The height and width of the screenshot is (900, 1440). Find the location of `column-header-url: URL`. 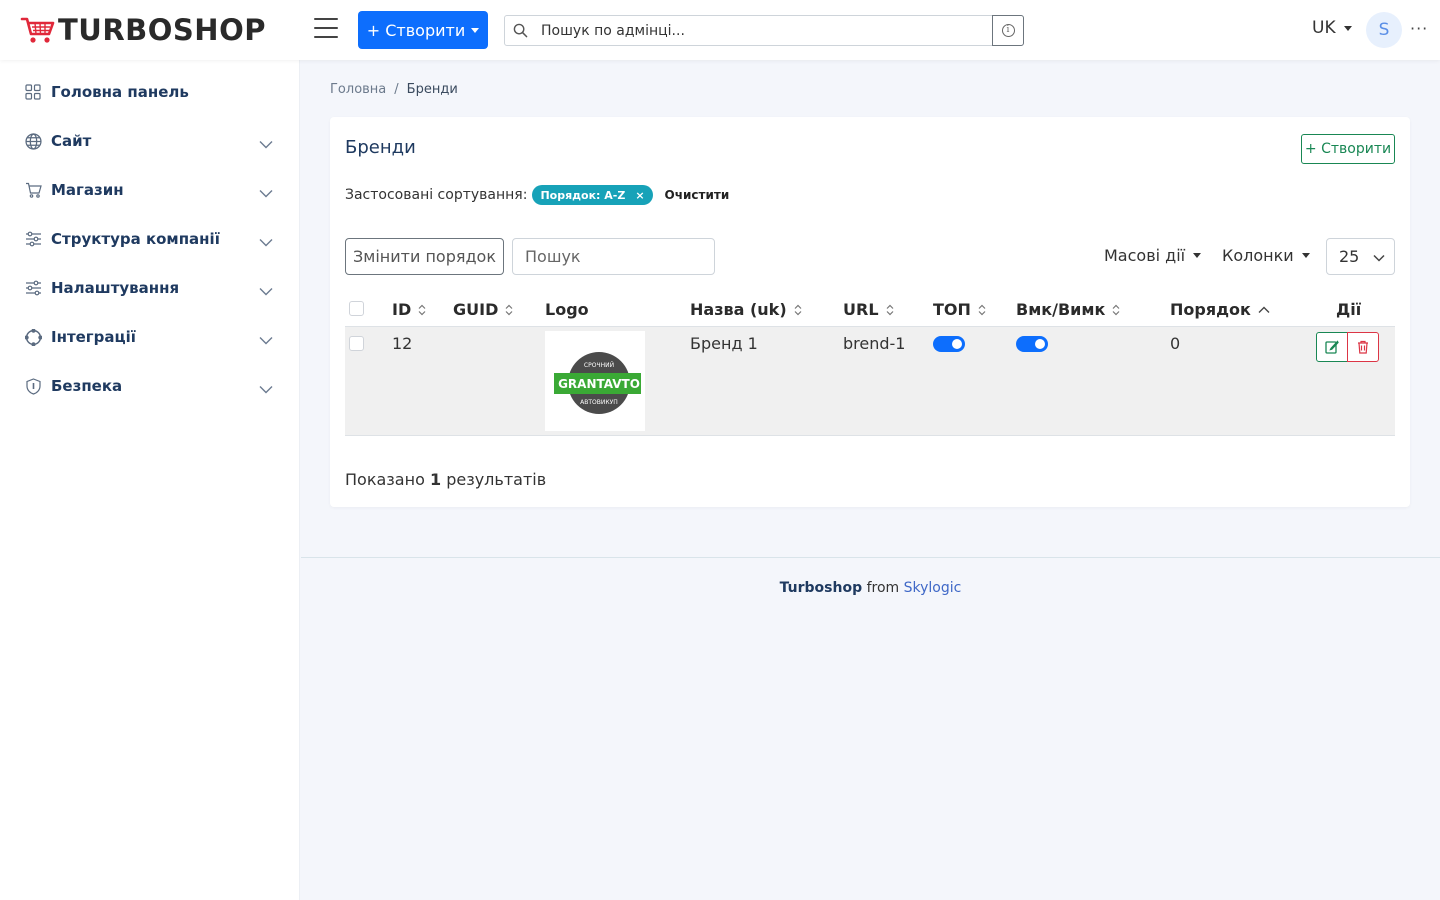

column-header-url: URL is located at coordinates (868, 309).